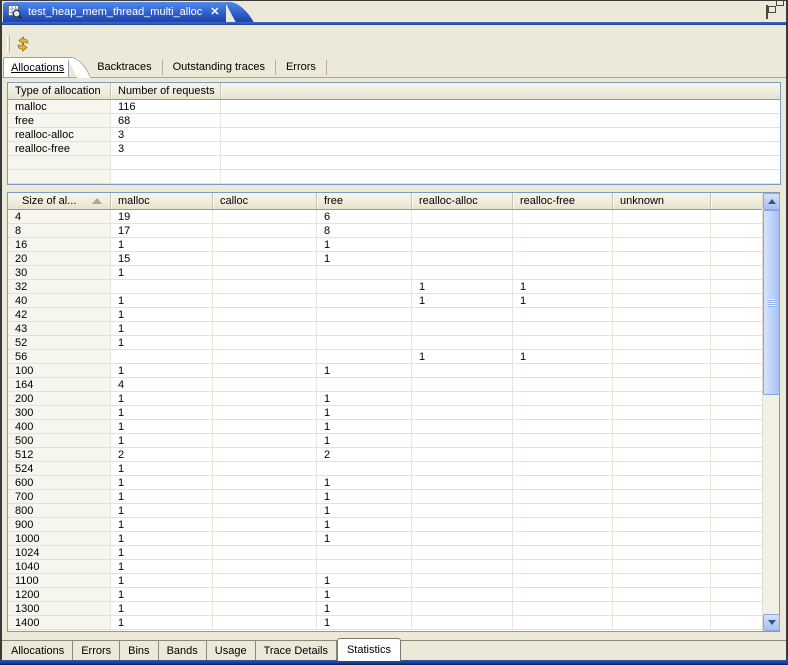  Describe the element at coordinates (124, 121) in the screenshot. I see `table-cell: 68` at that location.